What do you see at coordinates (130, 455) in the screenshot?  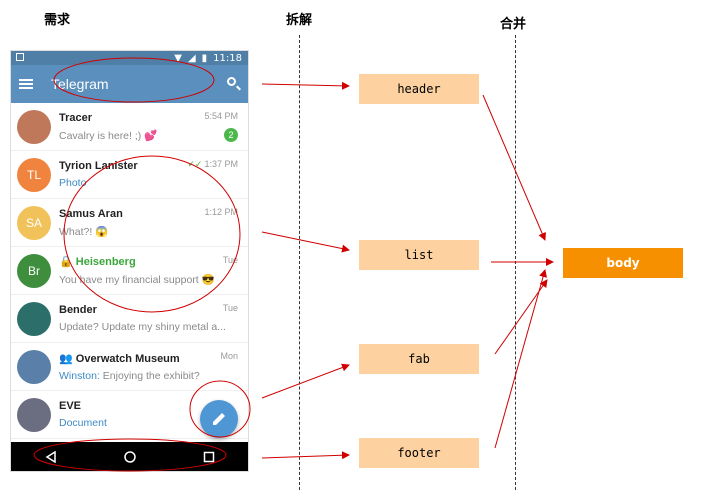 I see `highlight-ellipse-footer` at bounding box center [130, 455].